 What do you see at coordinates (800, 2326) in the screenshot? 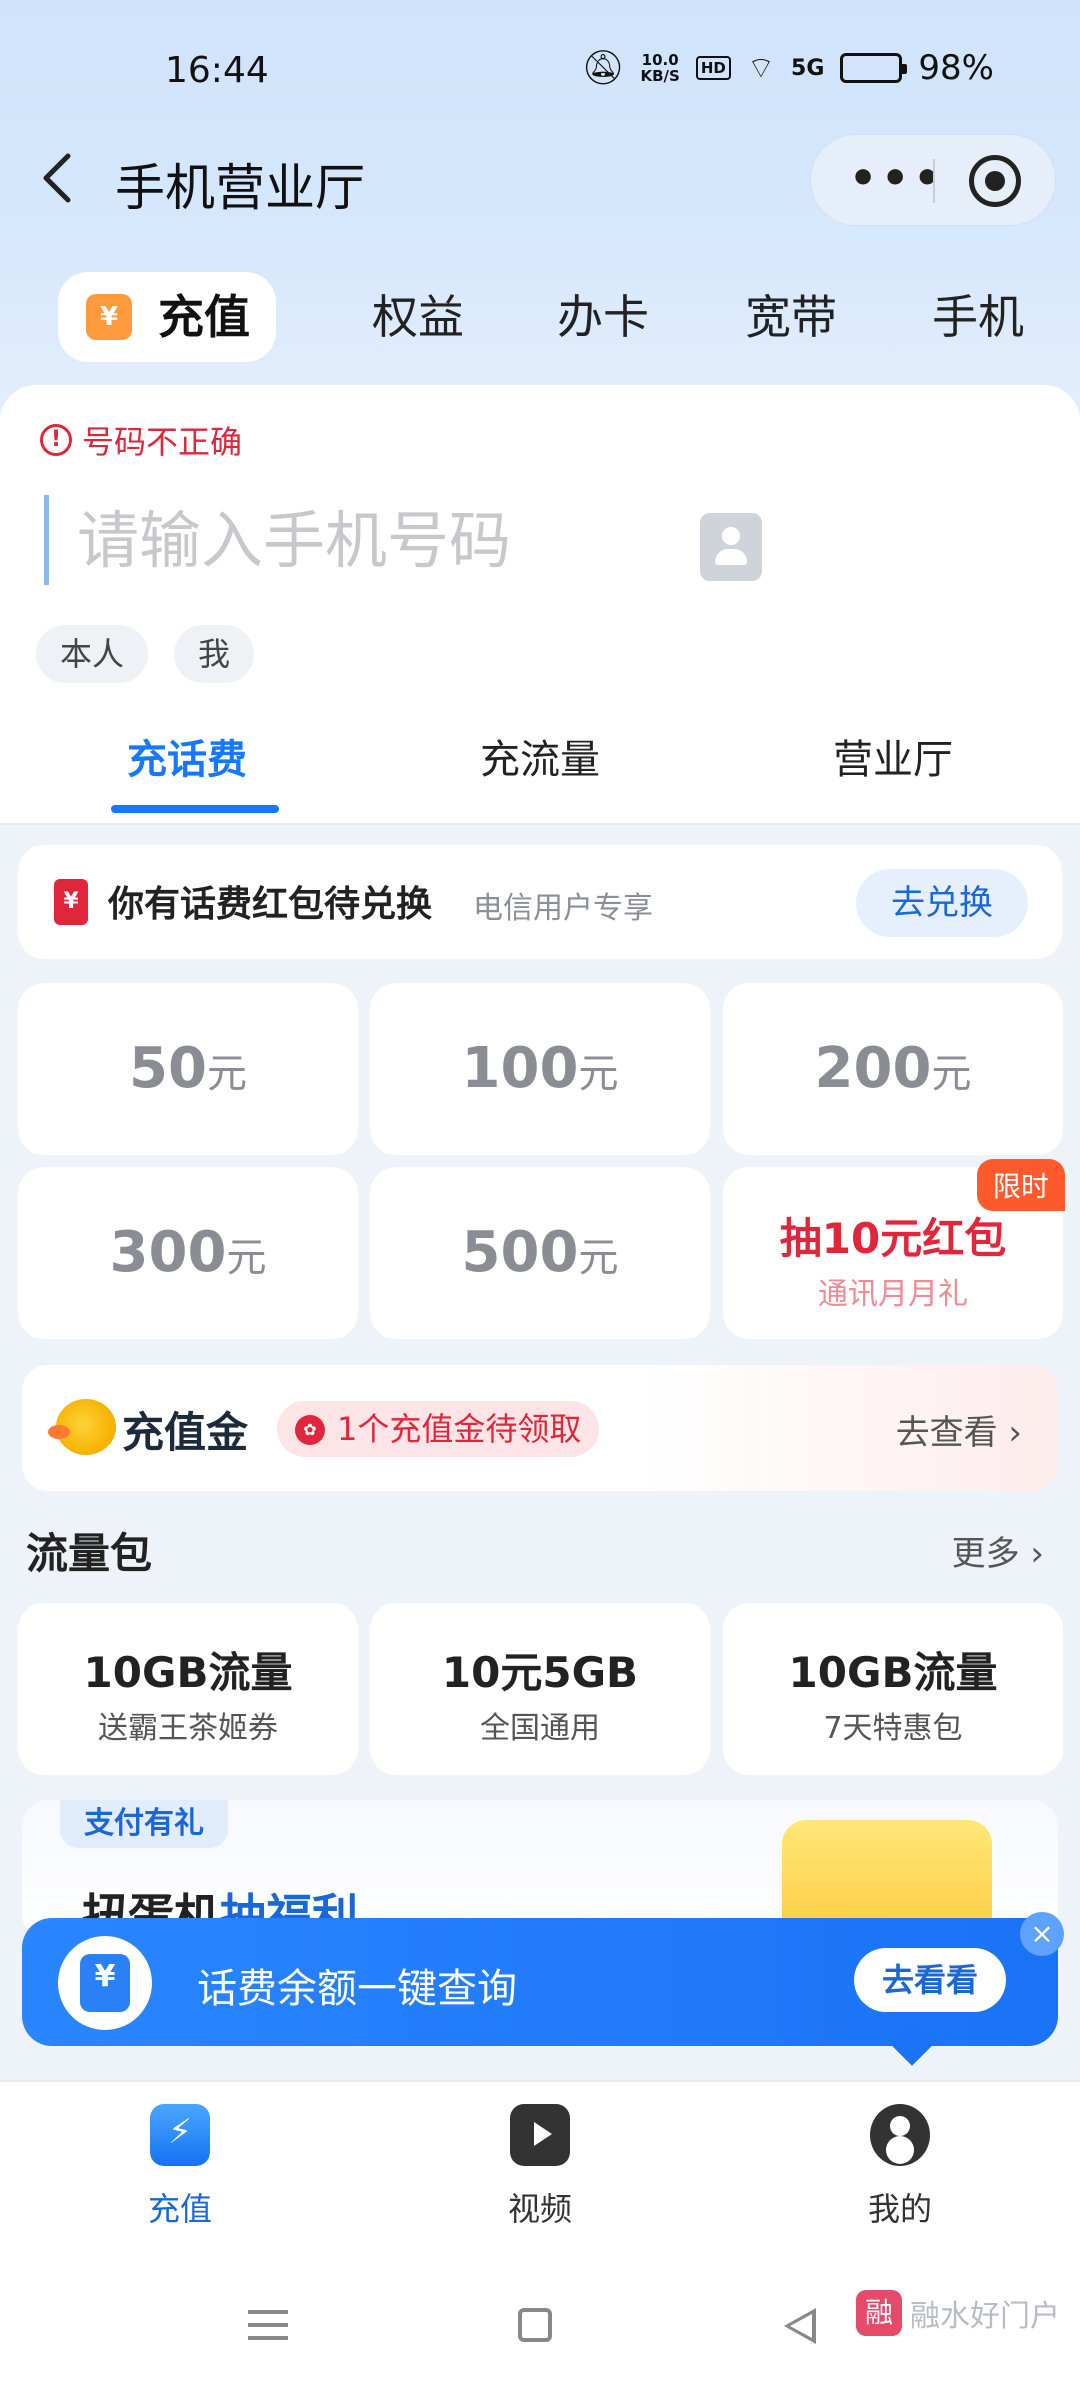
I see `system-back-icon` at bounding box center [800, 2326].